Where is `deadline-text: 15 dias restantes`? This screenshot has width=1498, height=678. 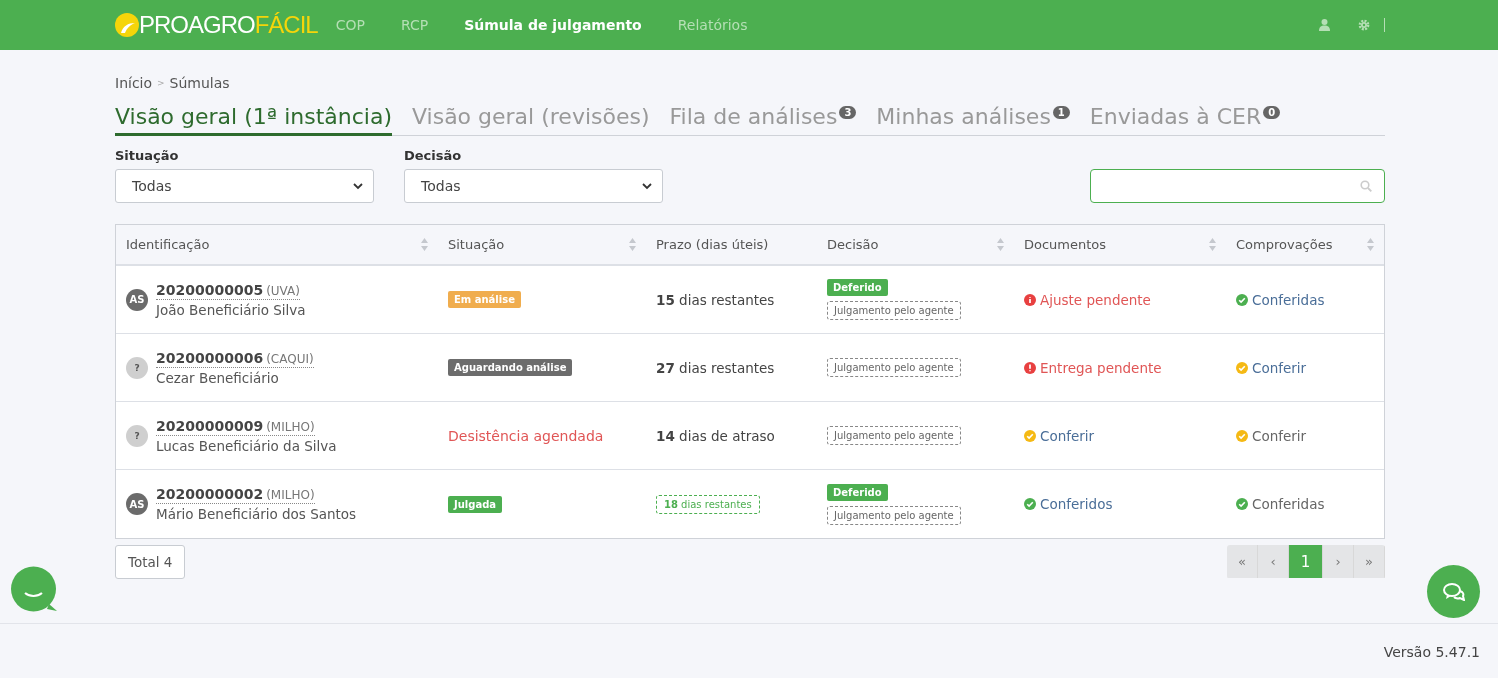
deadline-text: 15 dias restantes is located at coordinates (715, 299).